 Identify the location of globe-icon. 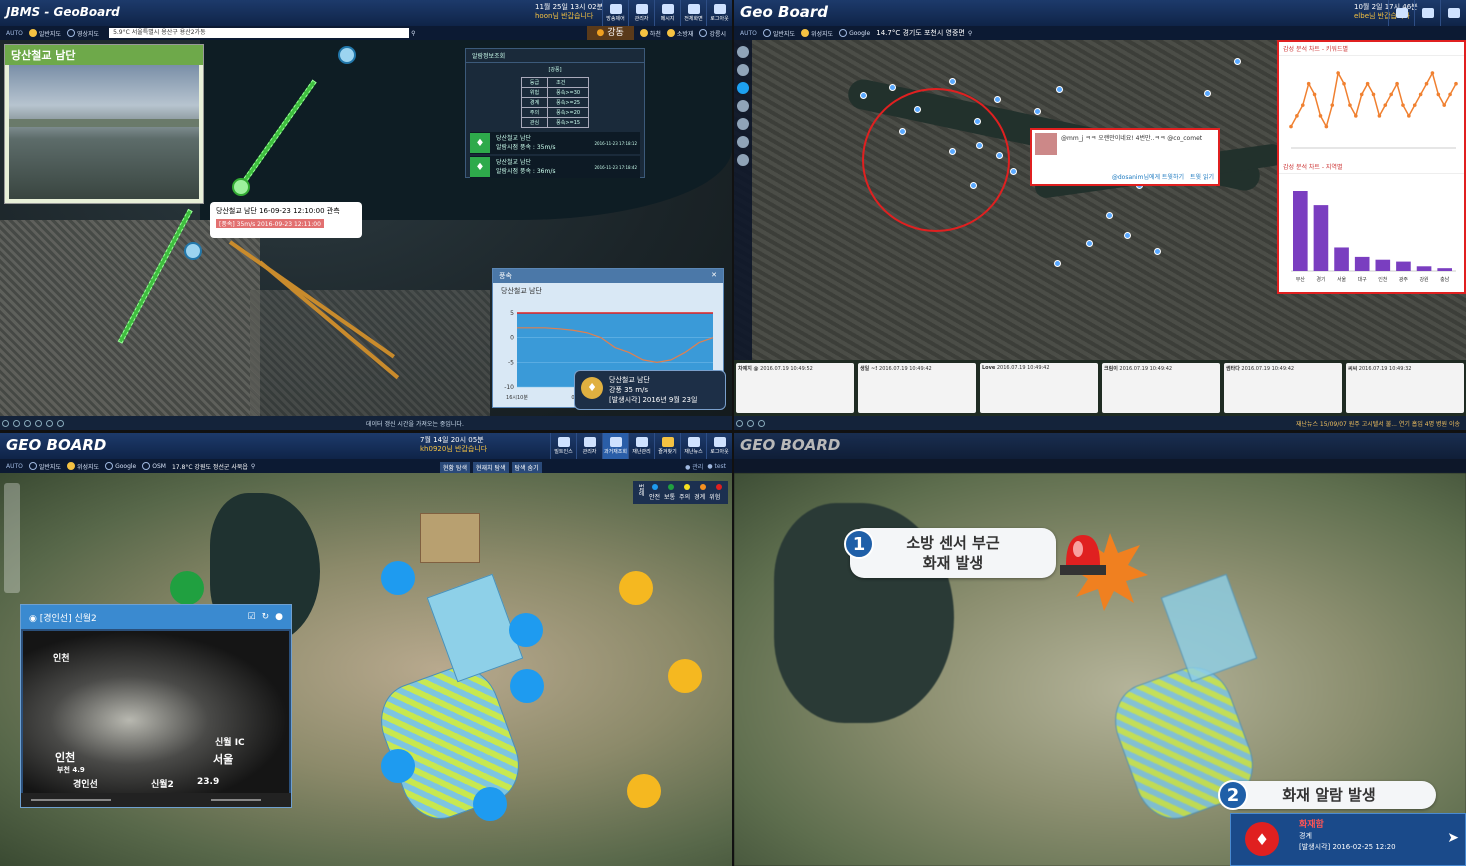
(743, 70).